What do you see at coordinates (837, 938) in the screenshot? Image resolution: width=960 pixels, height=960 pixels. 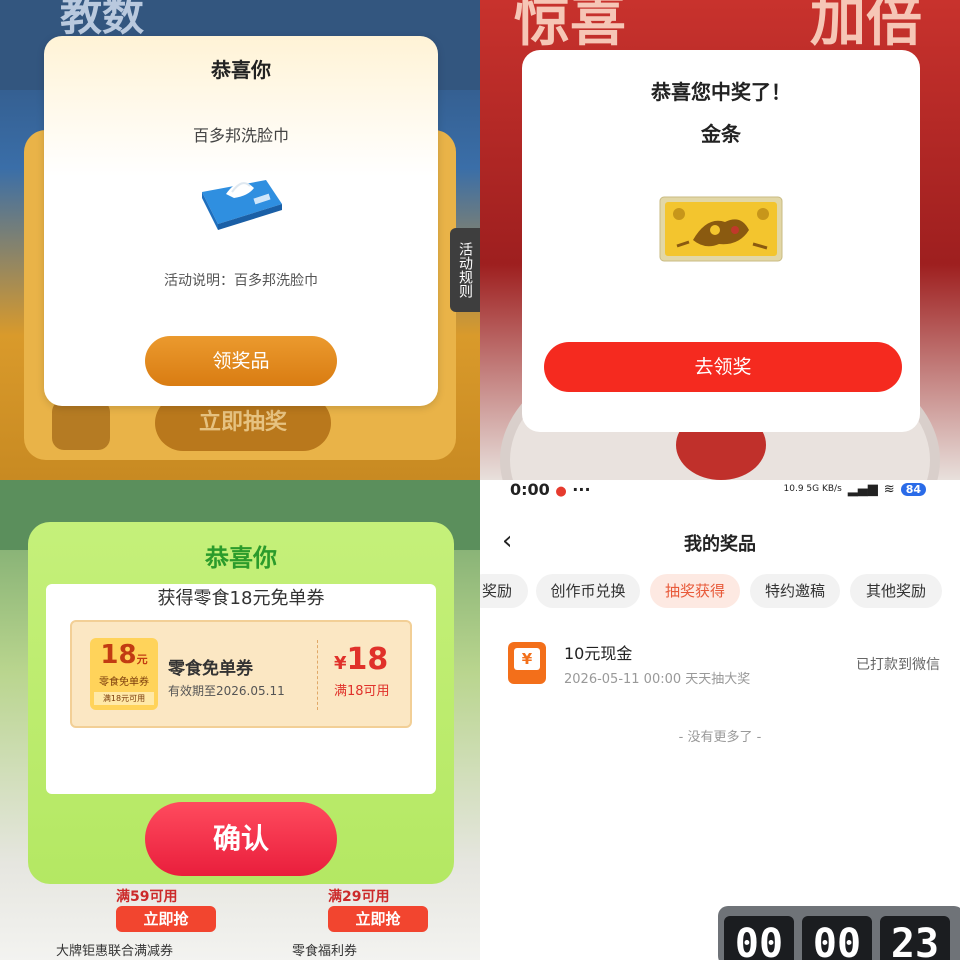 I see `timer-minutes: 00` at bounding box center [837, 938].